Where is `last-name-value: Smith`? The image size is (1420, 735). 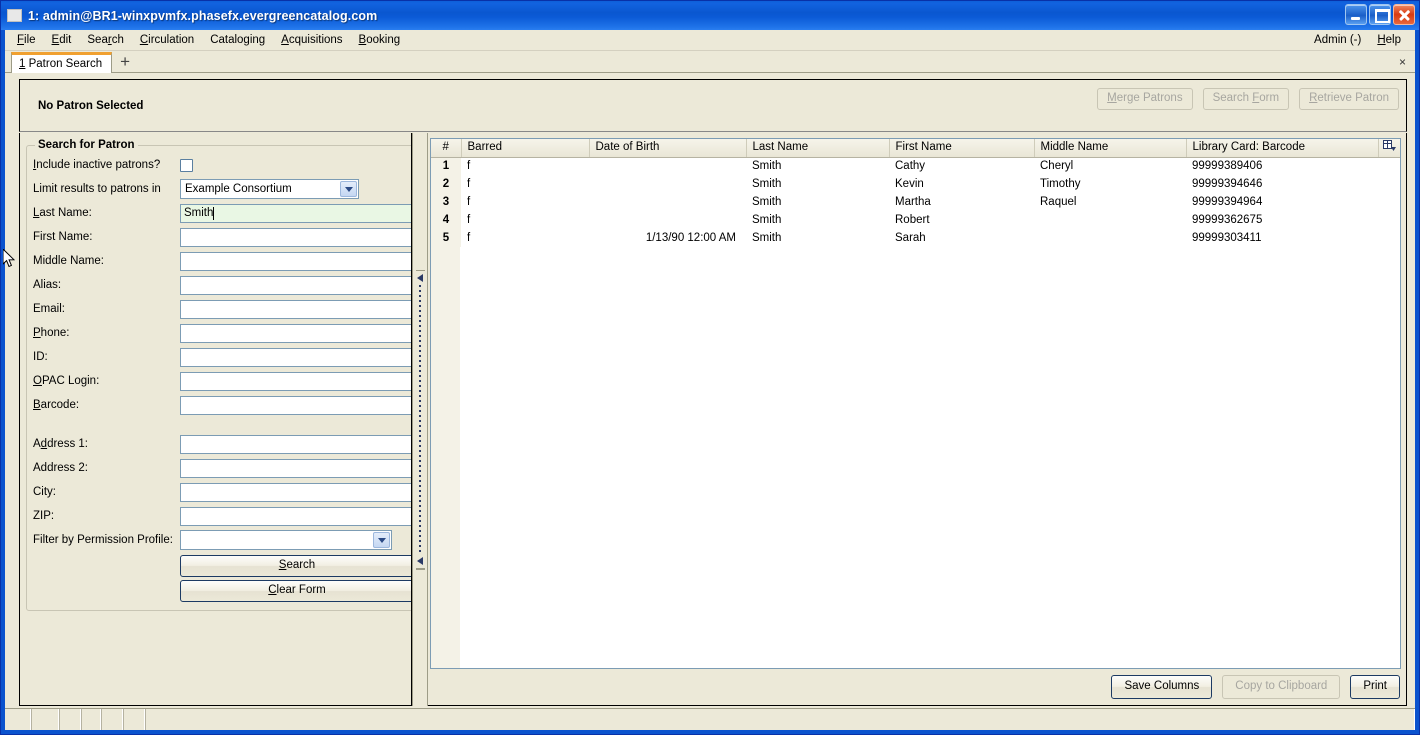 last-name-value: Smith is located at coordinates (199, 213).